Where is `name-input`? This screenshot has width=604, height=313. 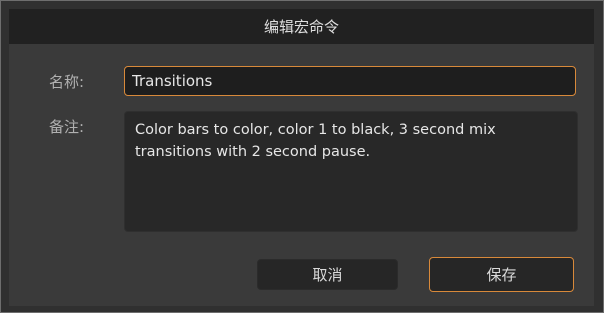
name-input is located at coordinates (350, 81).